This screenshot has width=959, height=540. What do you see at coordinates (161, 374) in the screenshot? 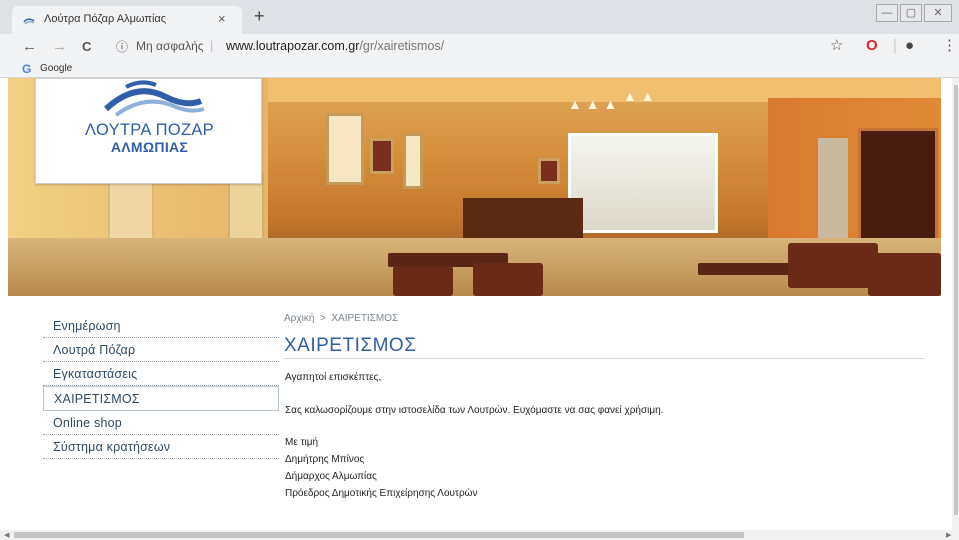
I see `sidebar-item-facilities: Εγκαταστάσεις` at bounding box center [161, 374].